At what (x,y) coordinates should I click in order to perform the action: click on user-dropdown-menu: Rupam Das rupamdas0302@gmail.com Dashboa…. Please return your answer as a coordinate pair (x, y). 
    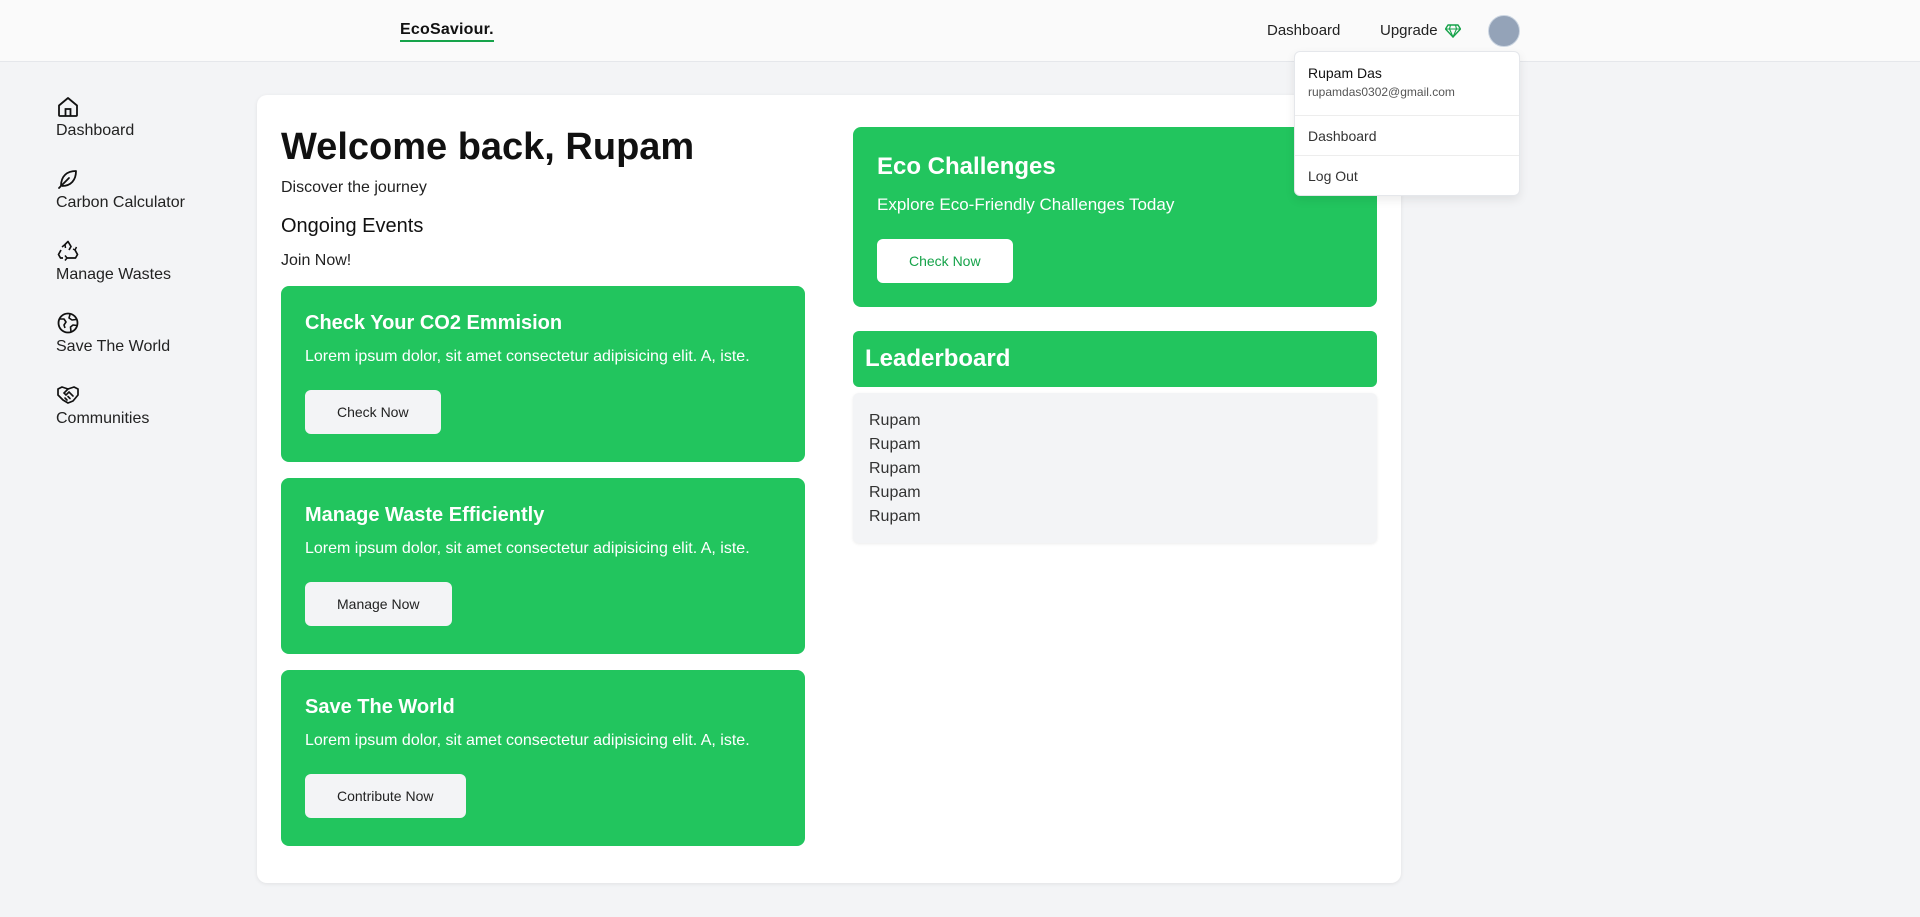
    Looking at the image, I should click on (1407, 123).